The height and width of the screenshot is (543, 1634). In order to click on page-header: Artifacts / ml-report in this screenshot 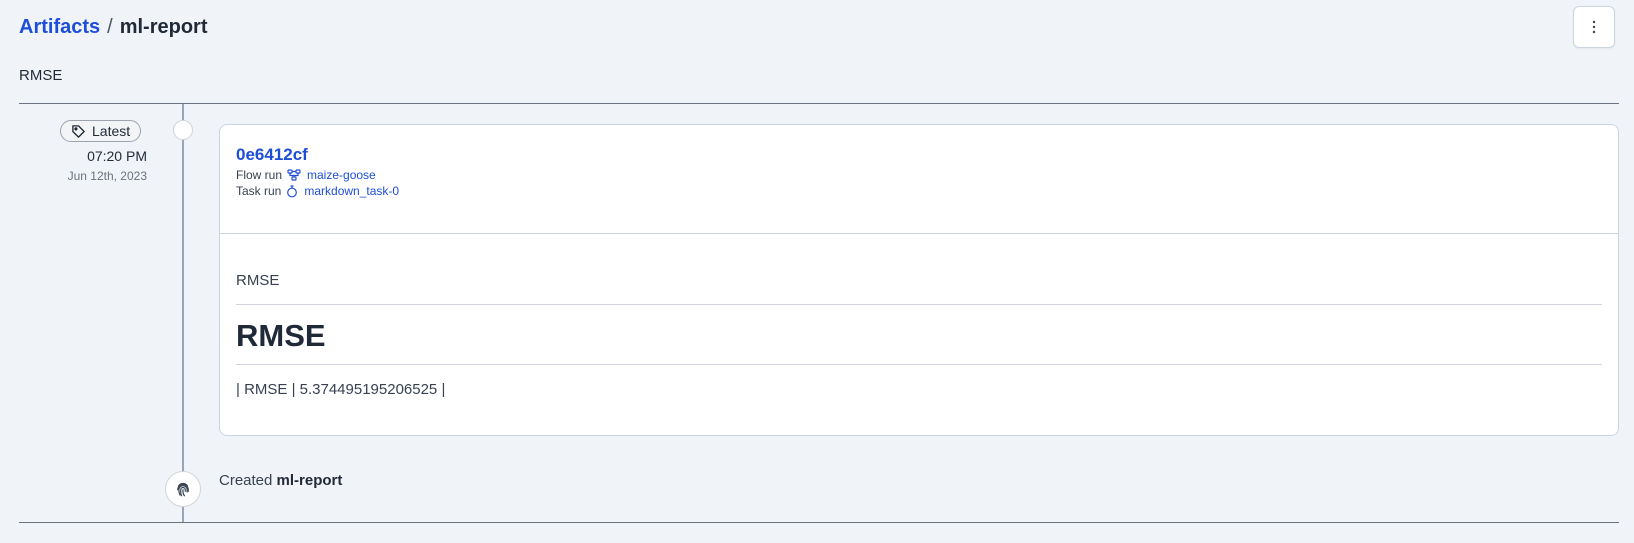, I will do `click(817, 27)`.